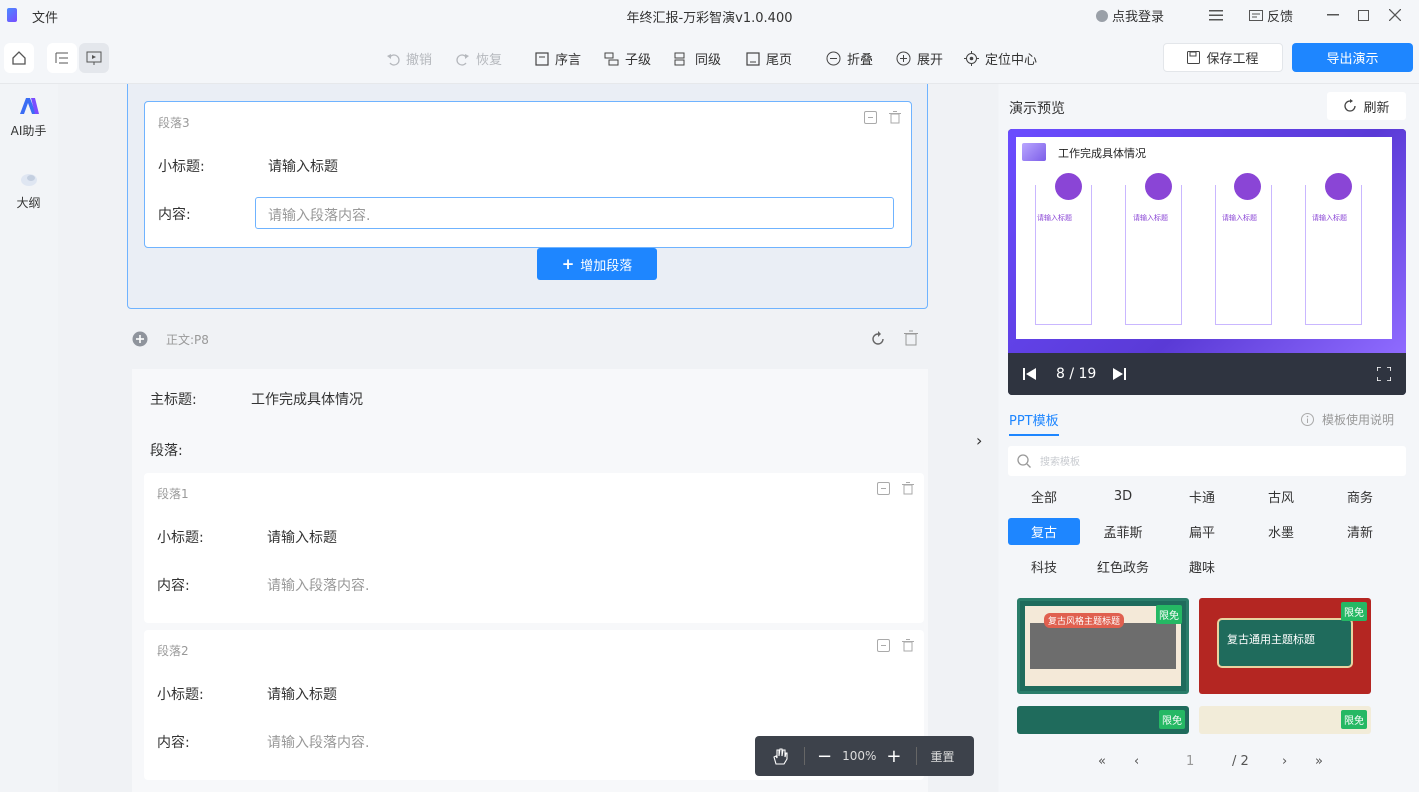  What do you see at coordinates (824, 756) in the screenshot?
I see `zoom-out-icon: −` at bounding box center [824, 756].